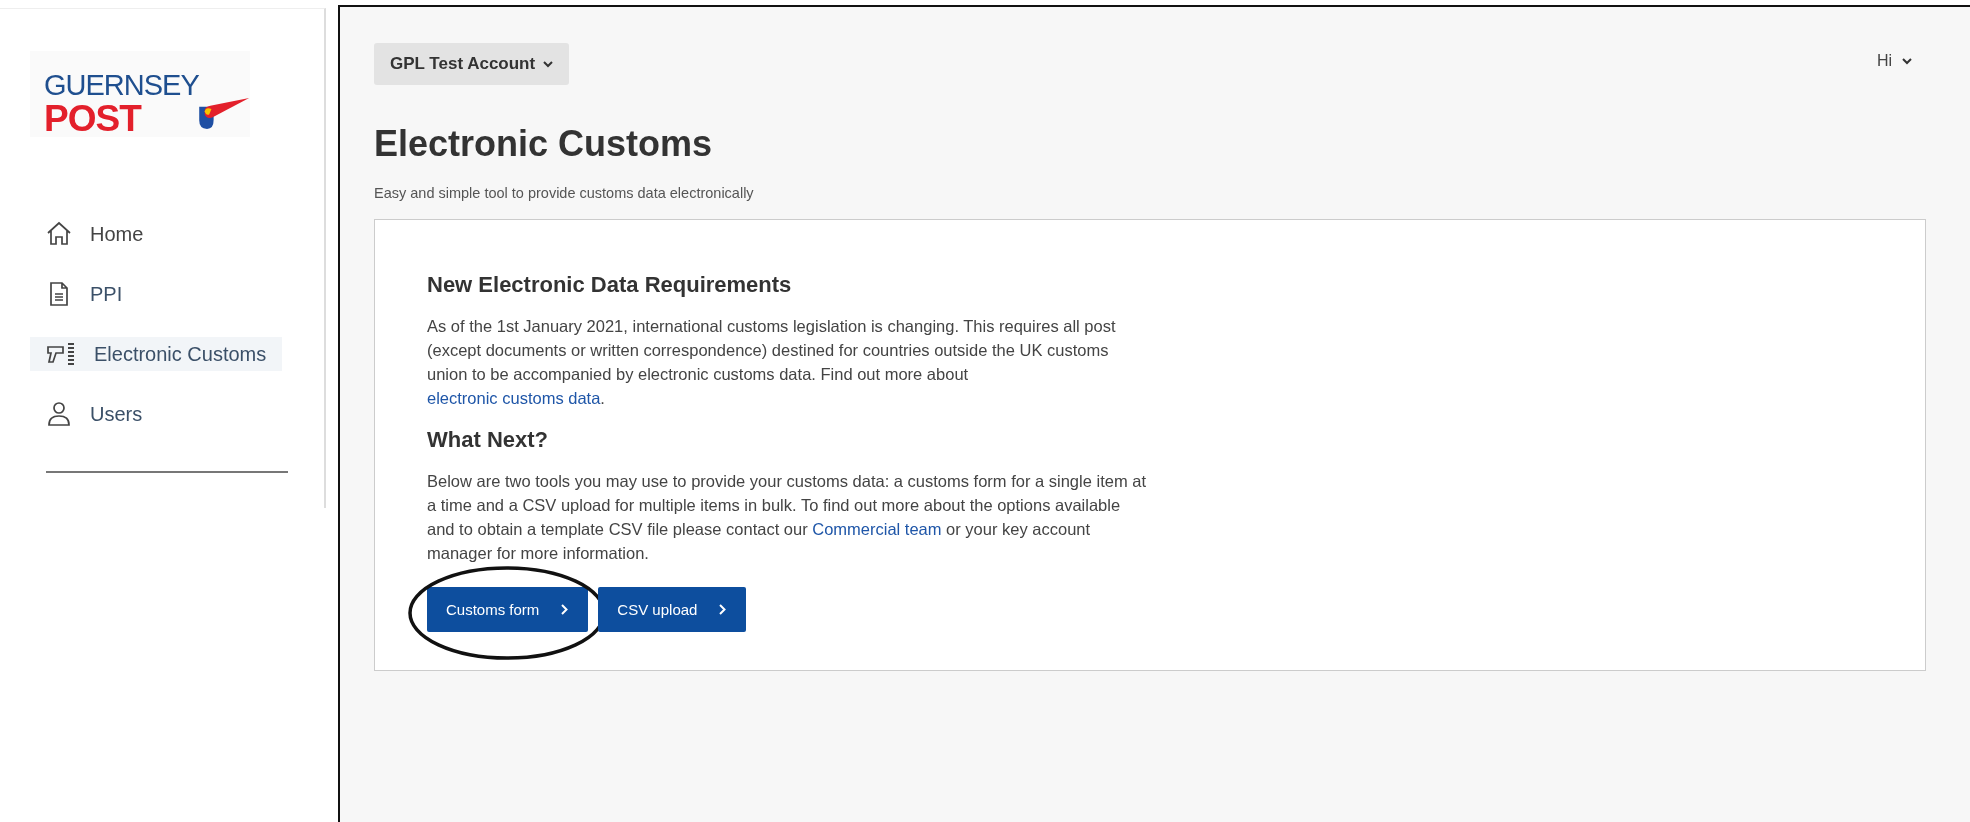  What do you see at coordinates (488, 440) in the screenshot?
I see `section-heading: What Next?` at bounding box center [488, 440].